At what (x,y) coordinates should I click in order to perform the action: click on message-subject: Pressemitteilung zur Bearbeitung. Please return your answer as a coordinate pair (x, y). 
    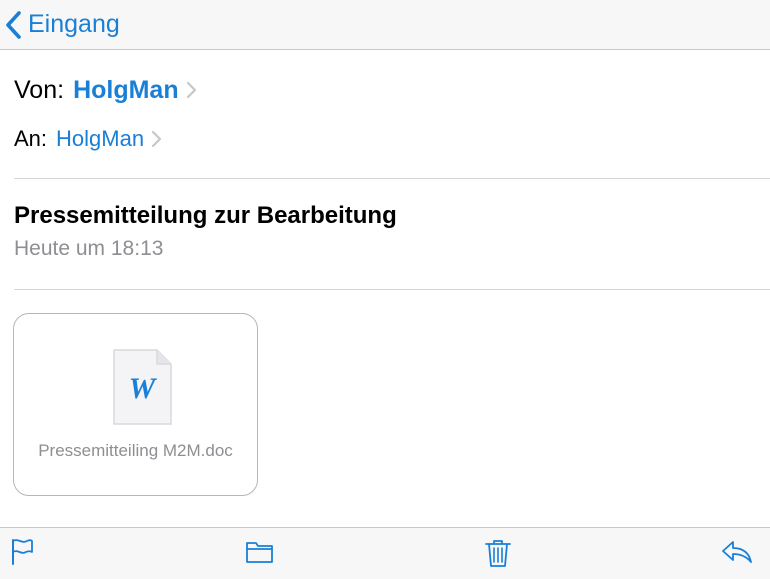
    Looking at the image, I should click on (205, 215).